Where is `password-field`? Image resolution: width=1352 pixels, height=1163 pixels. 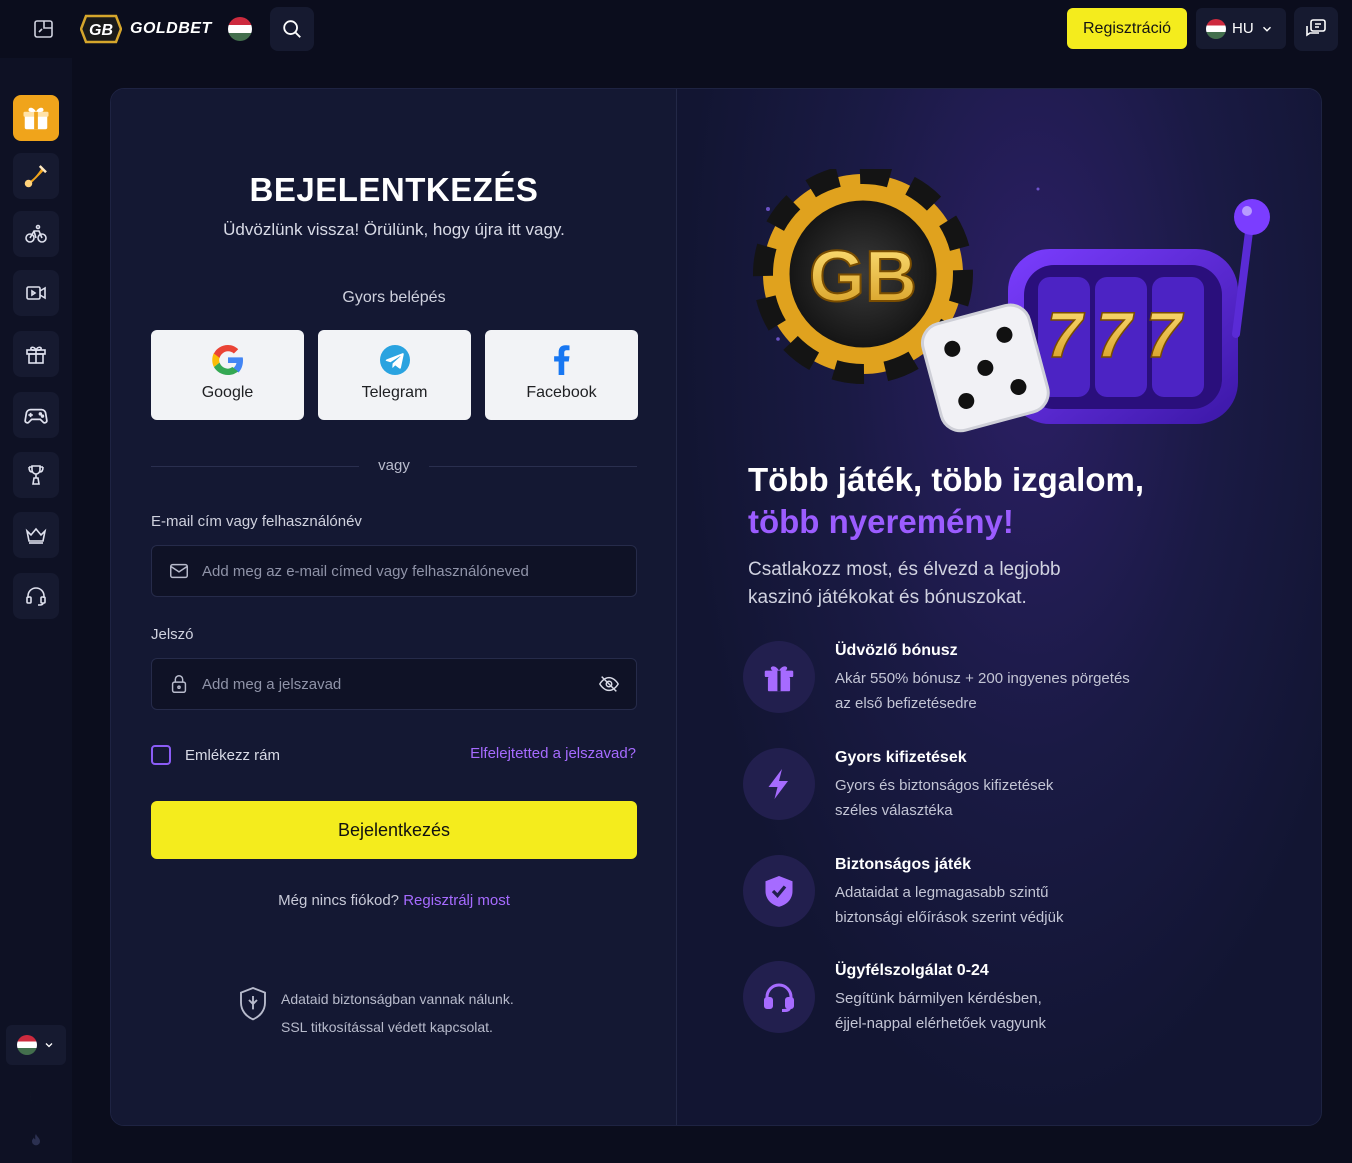 password-field is located at coordinates (394, 684).